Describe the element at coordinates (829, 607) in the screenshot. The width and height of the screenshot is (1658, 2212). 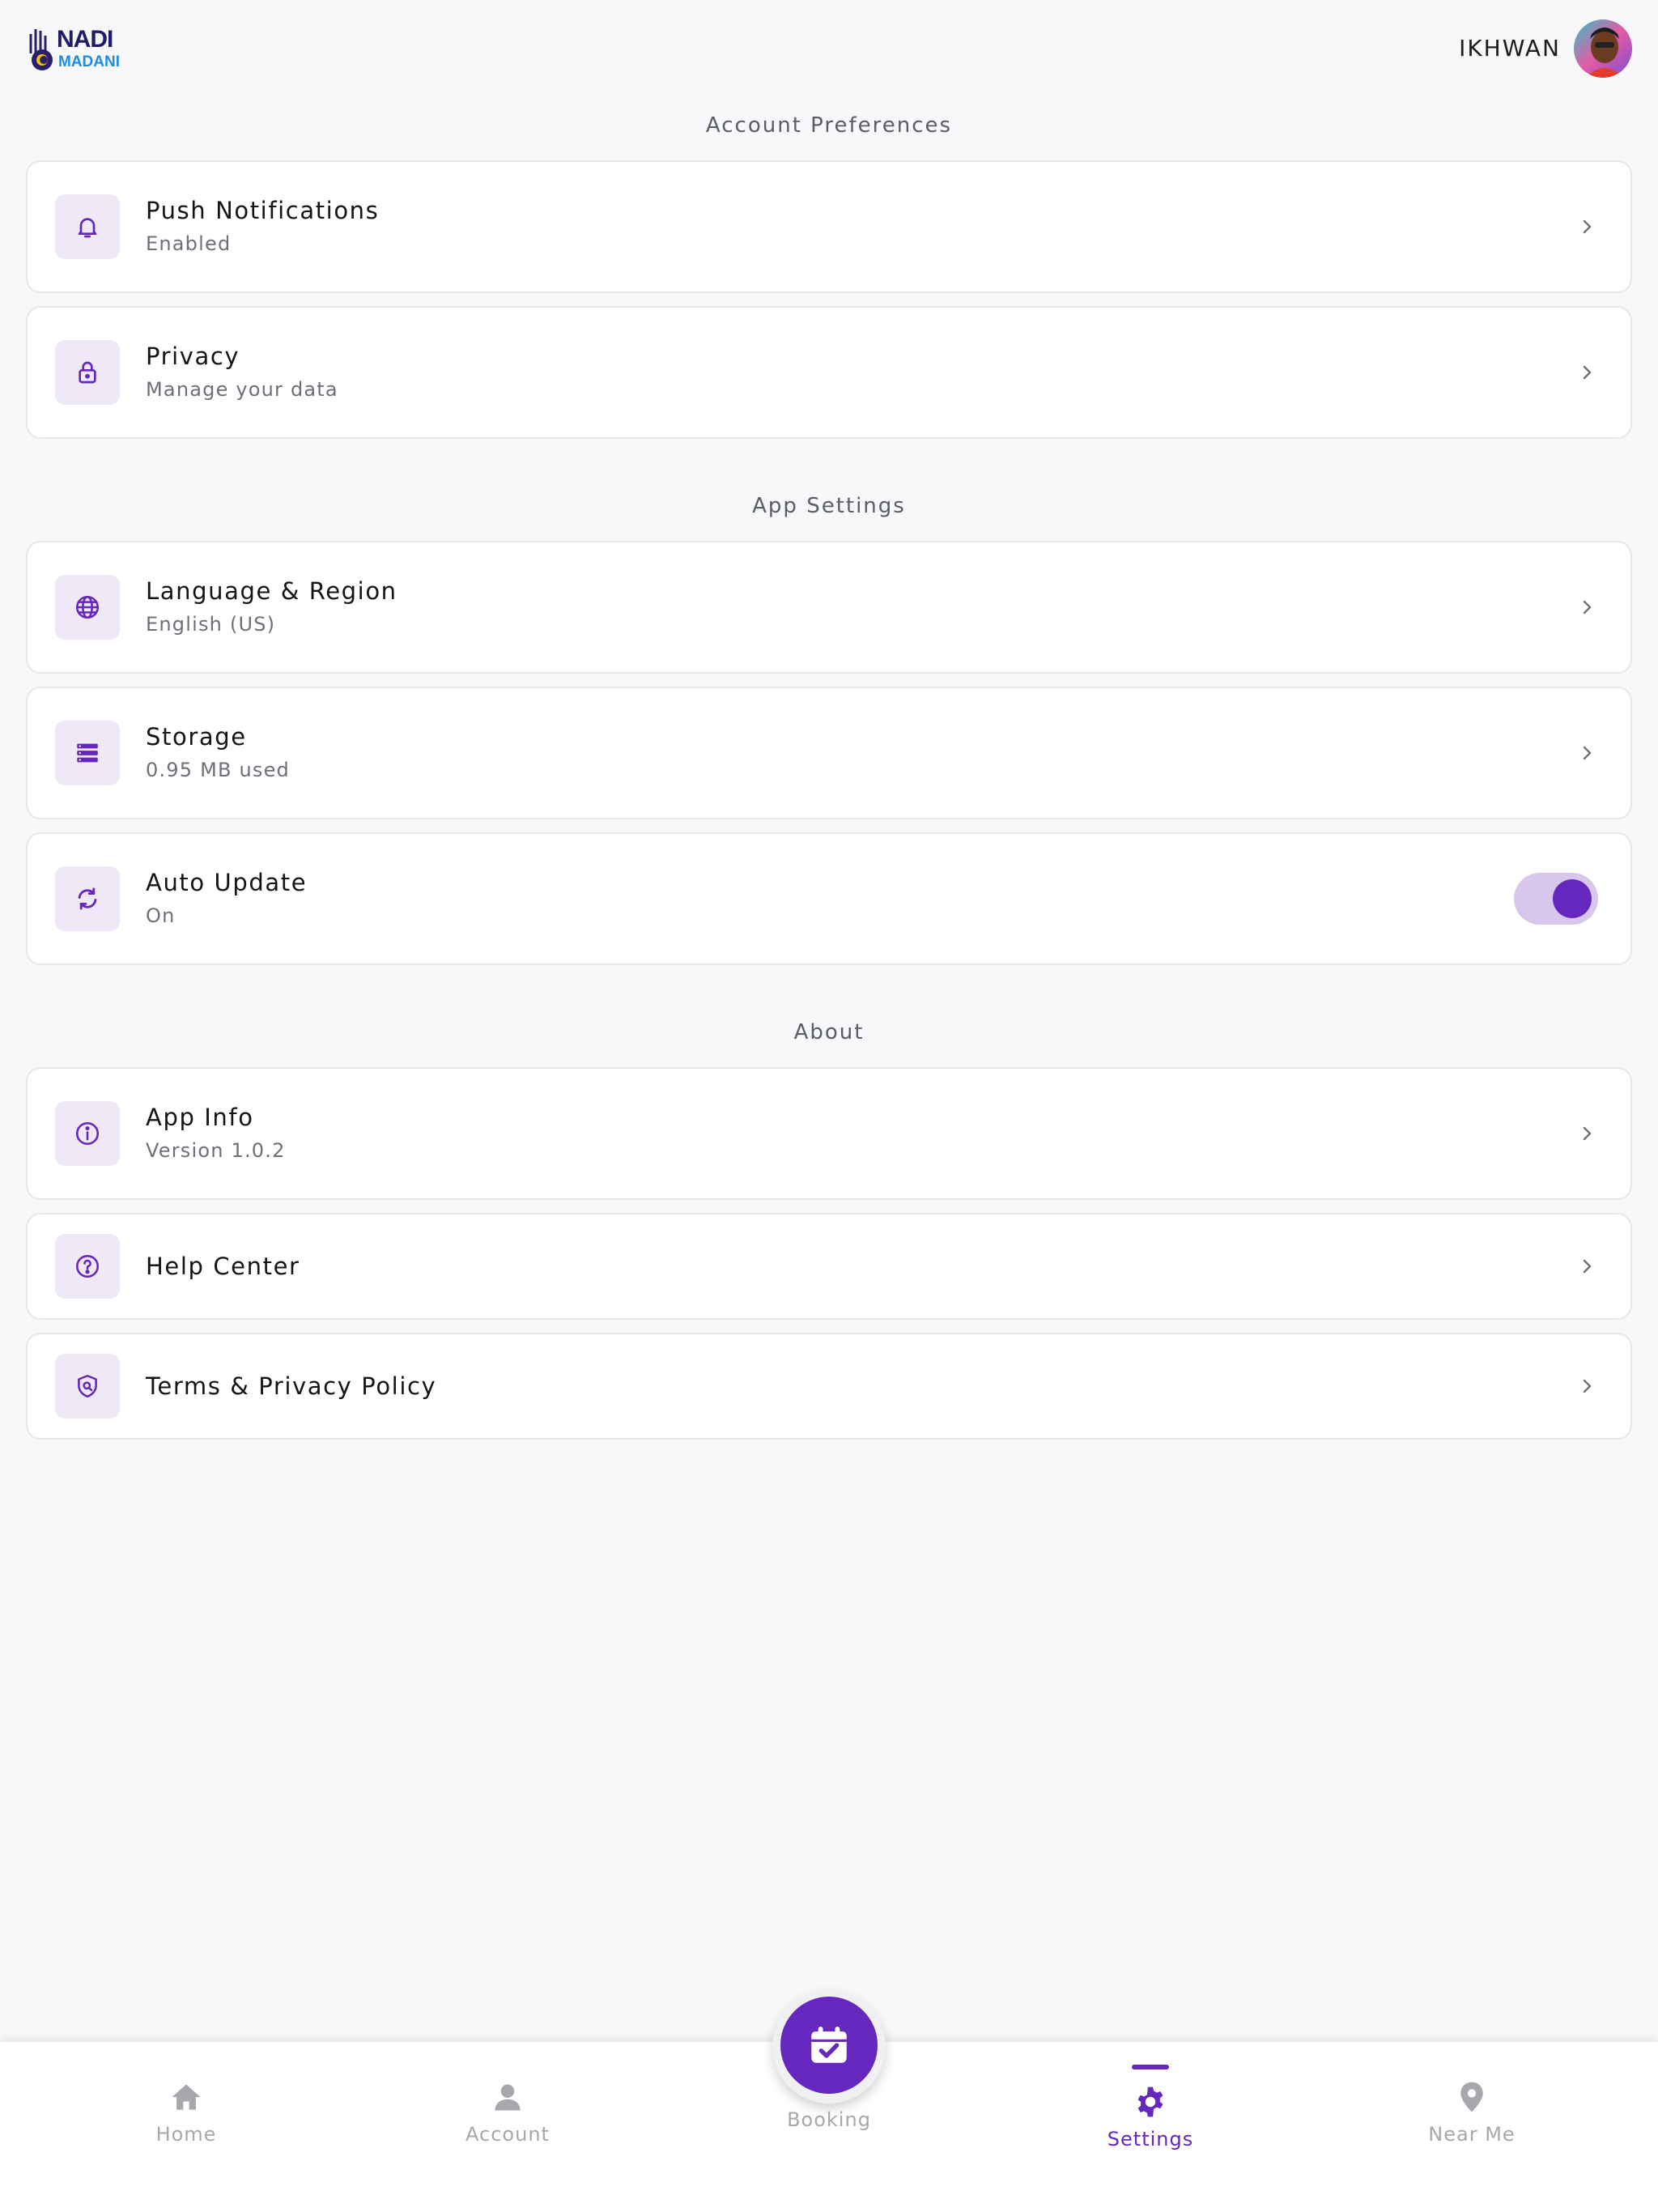
I see `language-region-row: Language & Region English (US)` at that location.